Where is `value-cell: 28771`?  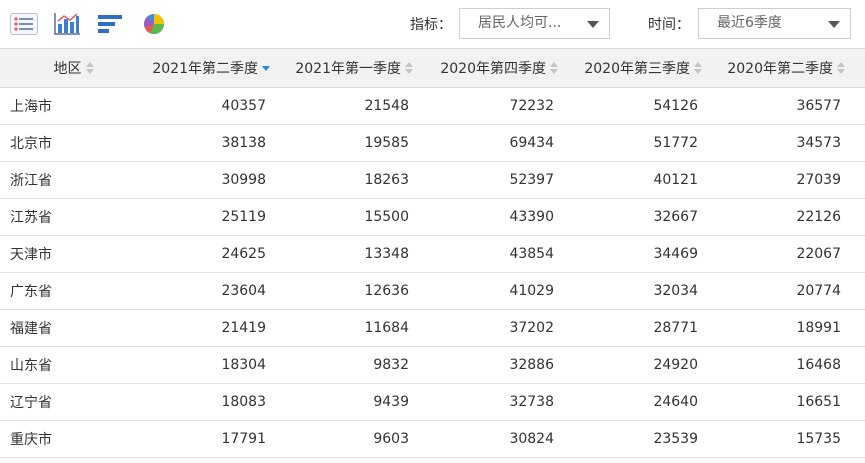
value-cell: 28771 is located at coordinates (650, 328).